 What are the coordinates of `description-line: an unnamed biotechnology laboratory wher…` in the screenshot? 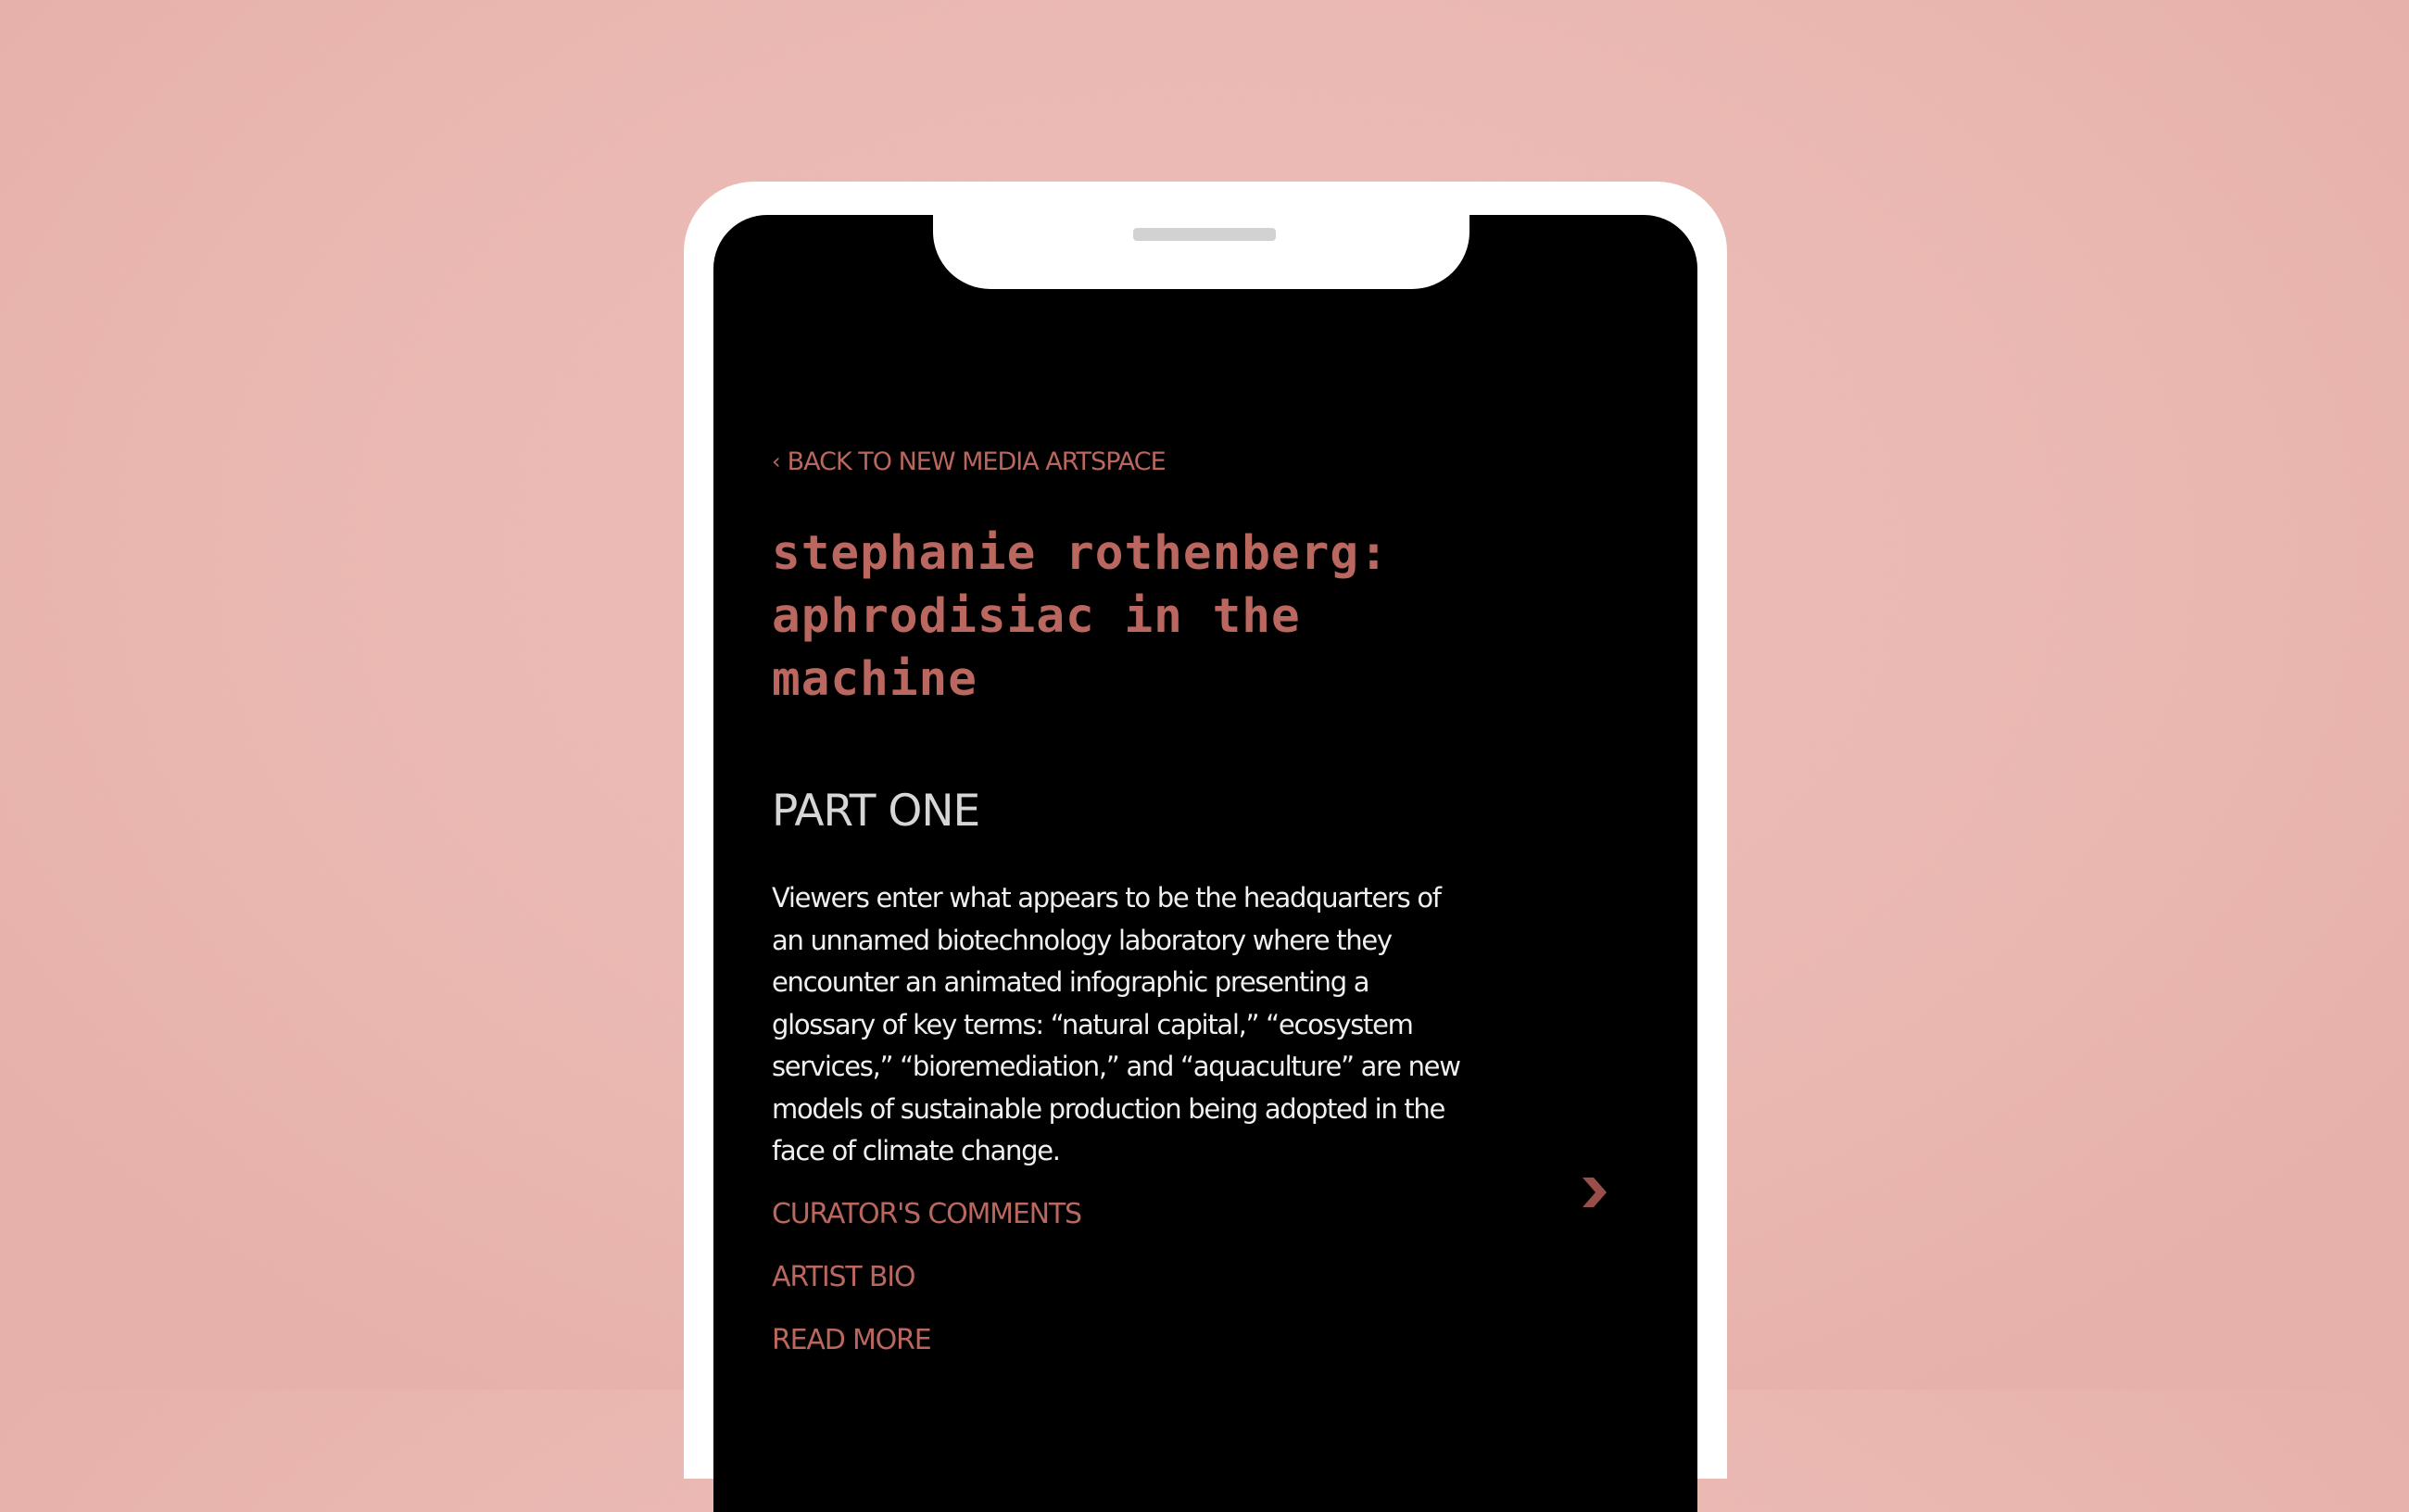 It's located at (1082, 940).